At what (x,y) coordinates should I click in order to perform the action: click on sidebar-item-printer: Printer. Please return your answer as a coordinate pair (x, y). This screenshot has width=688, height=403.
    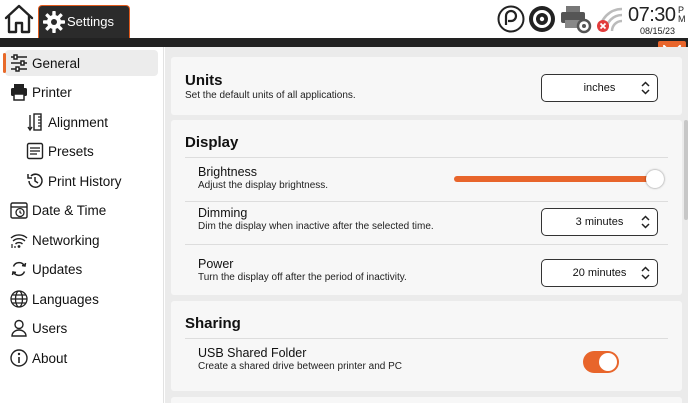
    Looking at the image, I should click on (81, 92).